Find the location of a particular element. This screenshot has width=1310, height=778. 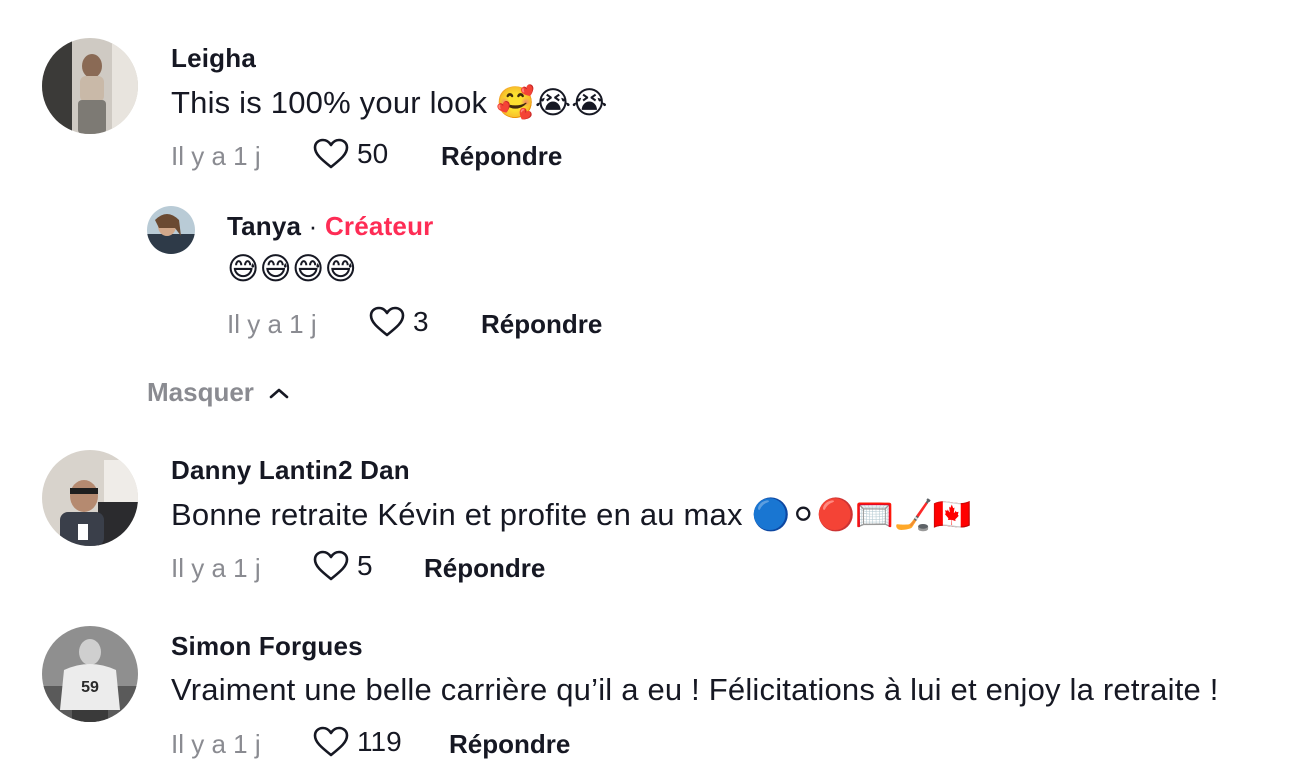

like-button: 50 is located at coordinates (350, 154).